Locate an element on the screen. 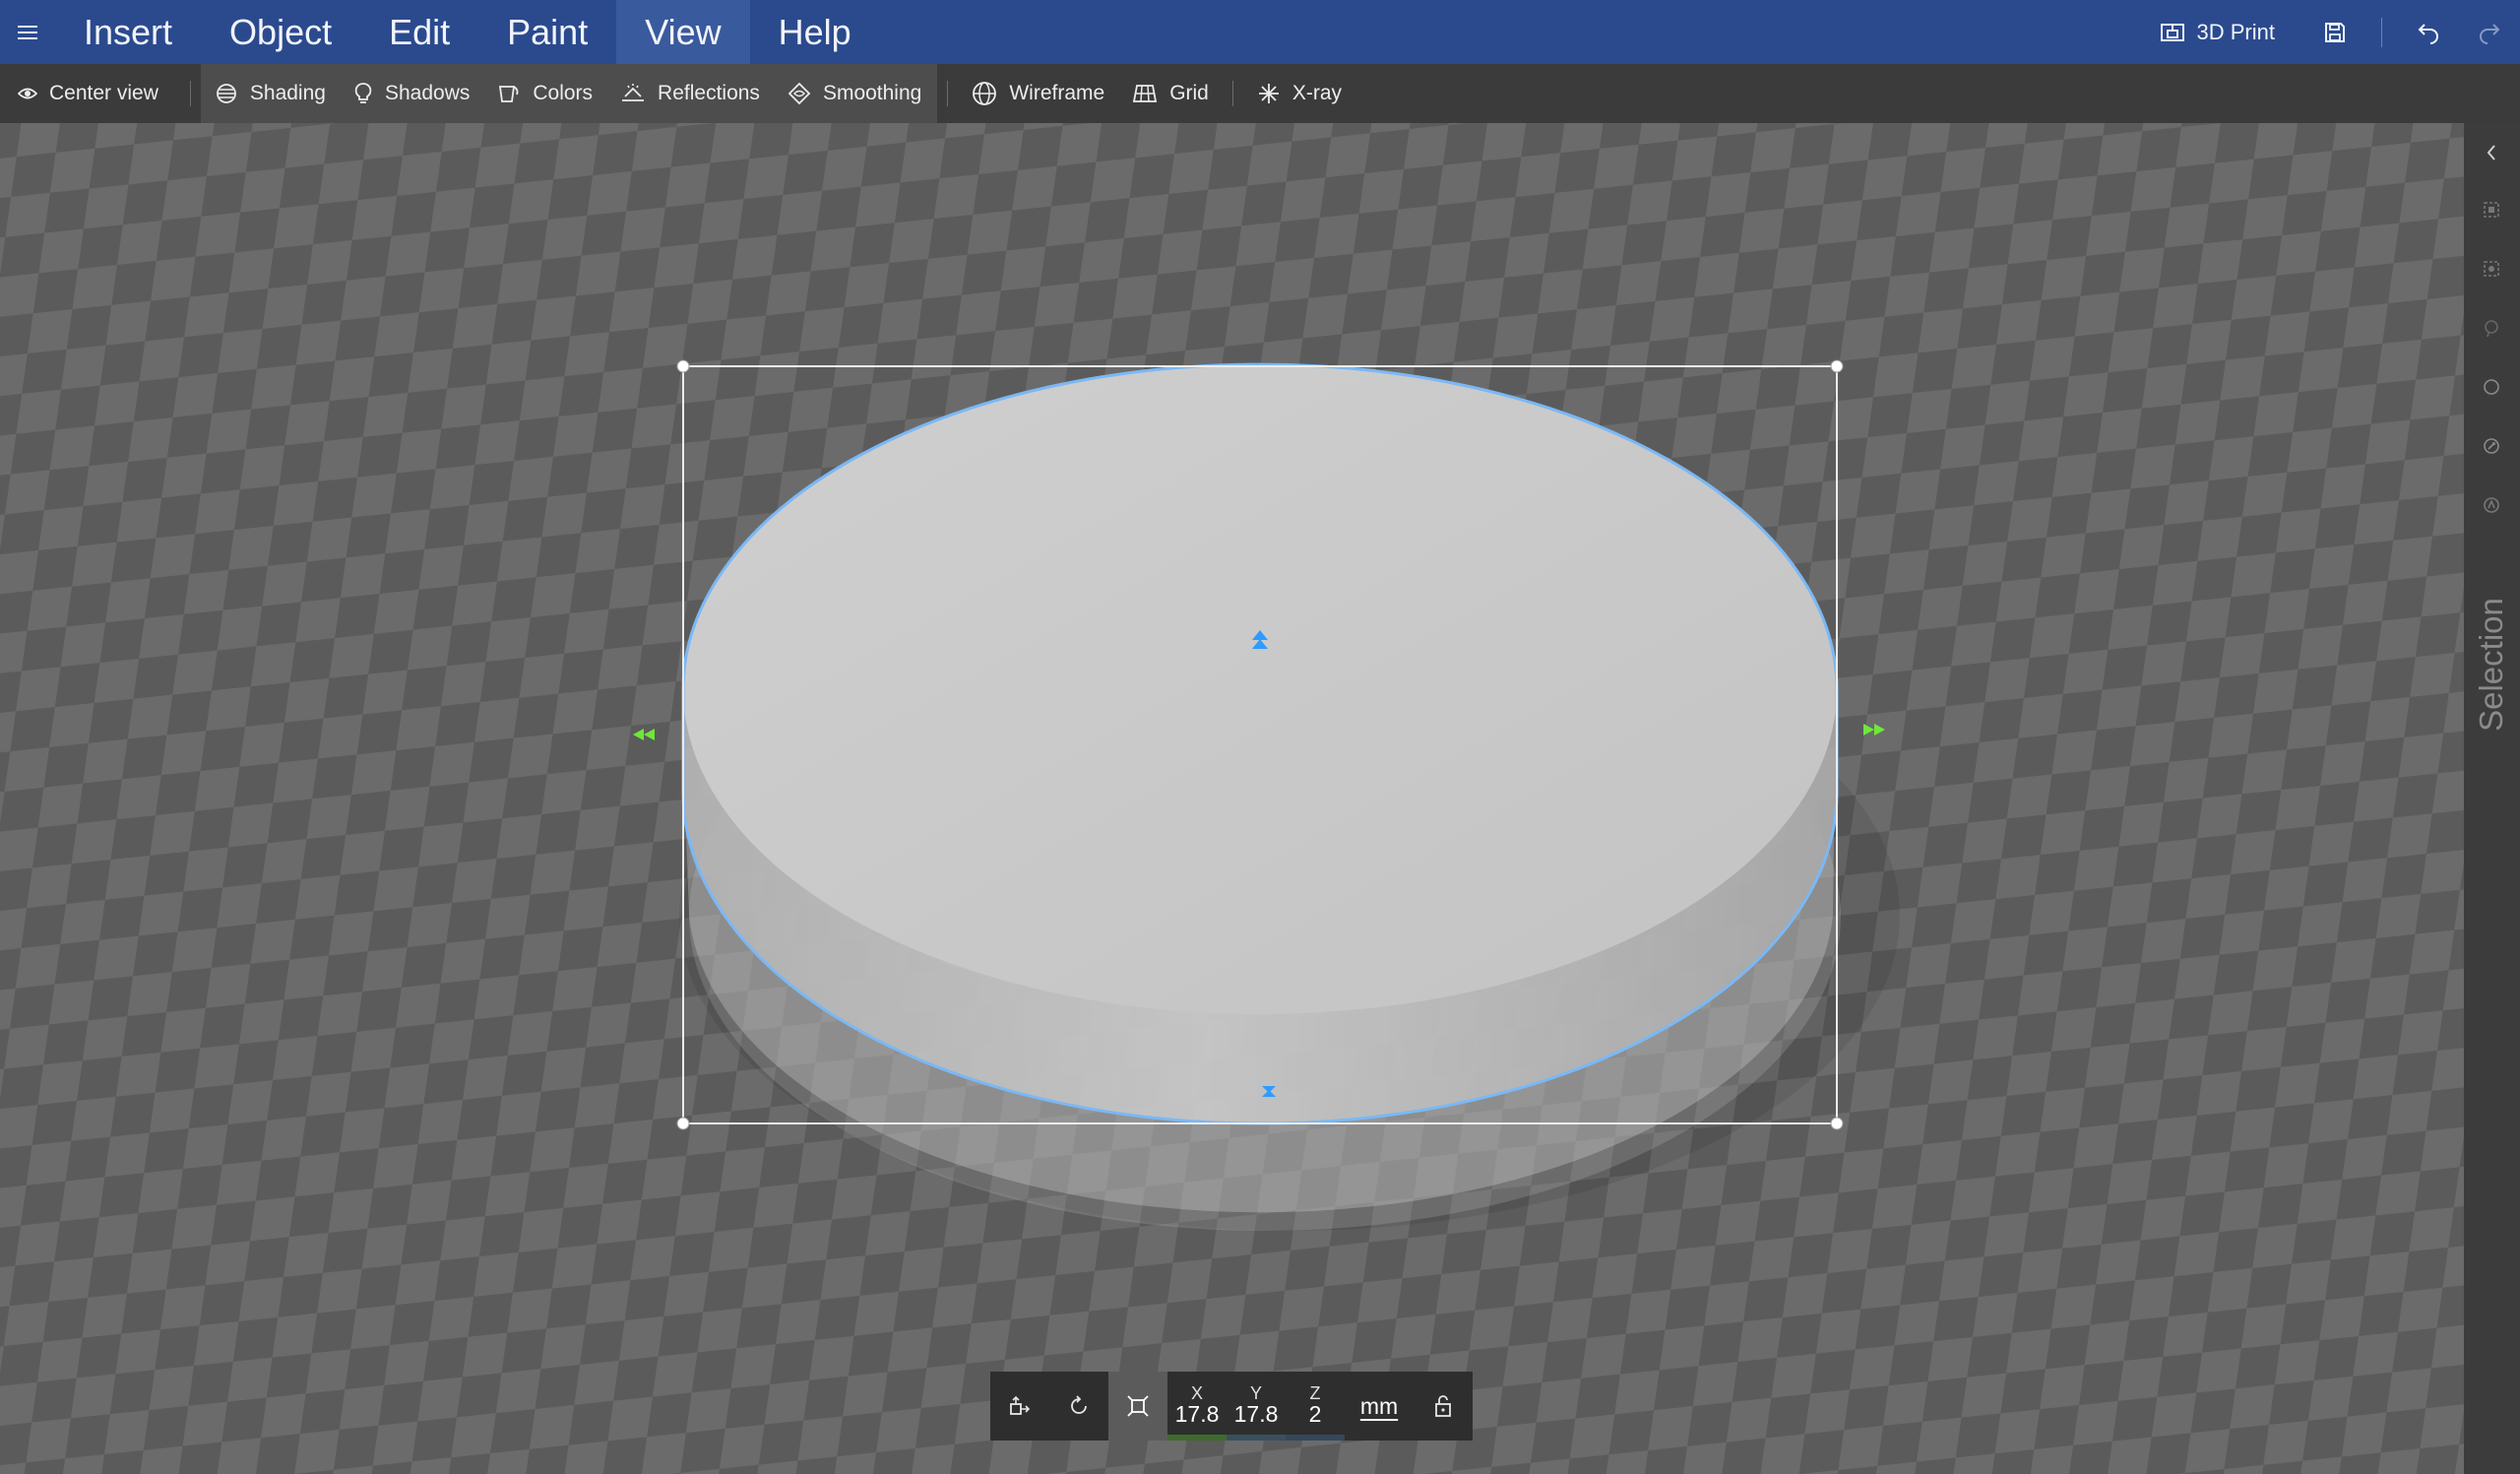  collapse-panel-button is located at coordinates (2491, 152).